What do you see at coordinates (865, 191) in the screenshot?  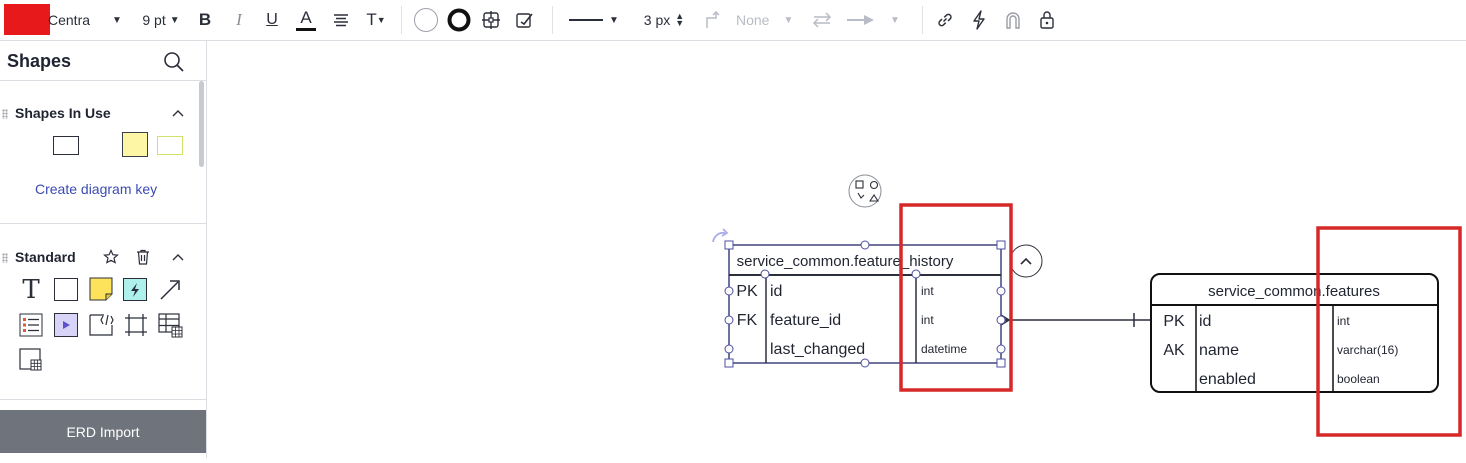 I see `swap-shape-button` at bounding box center [865, 191].